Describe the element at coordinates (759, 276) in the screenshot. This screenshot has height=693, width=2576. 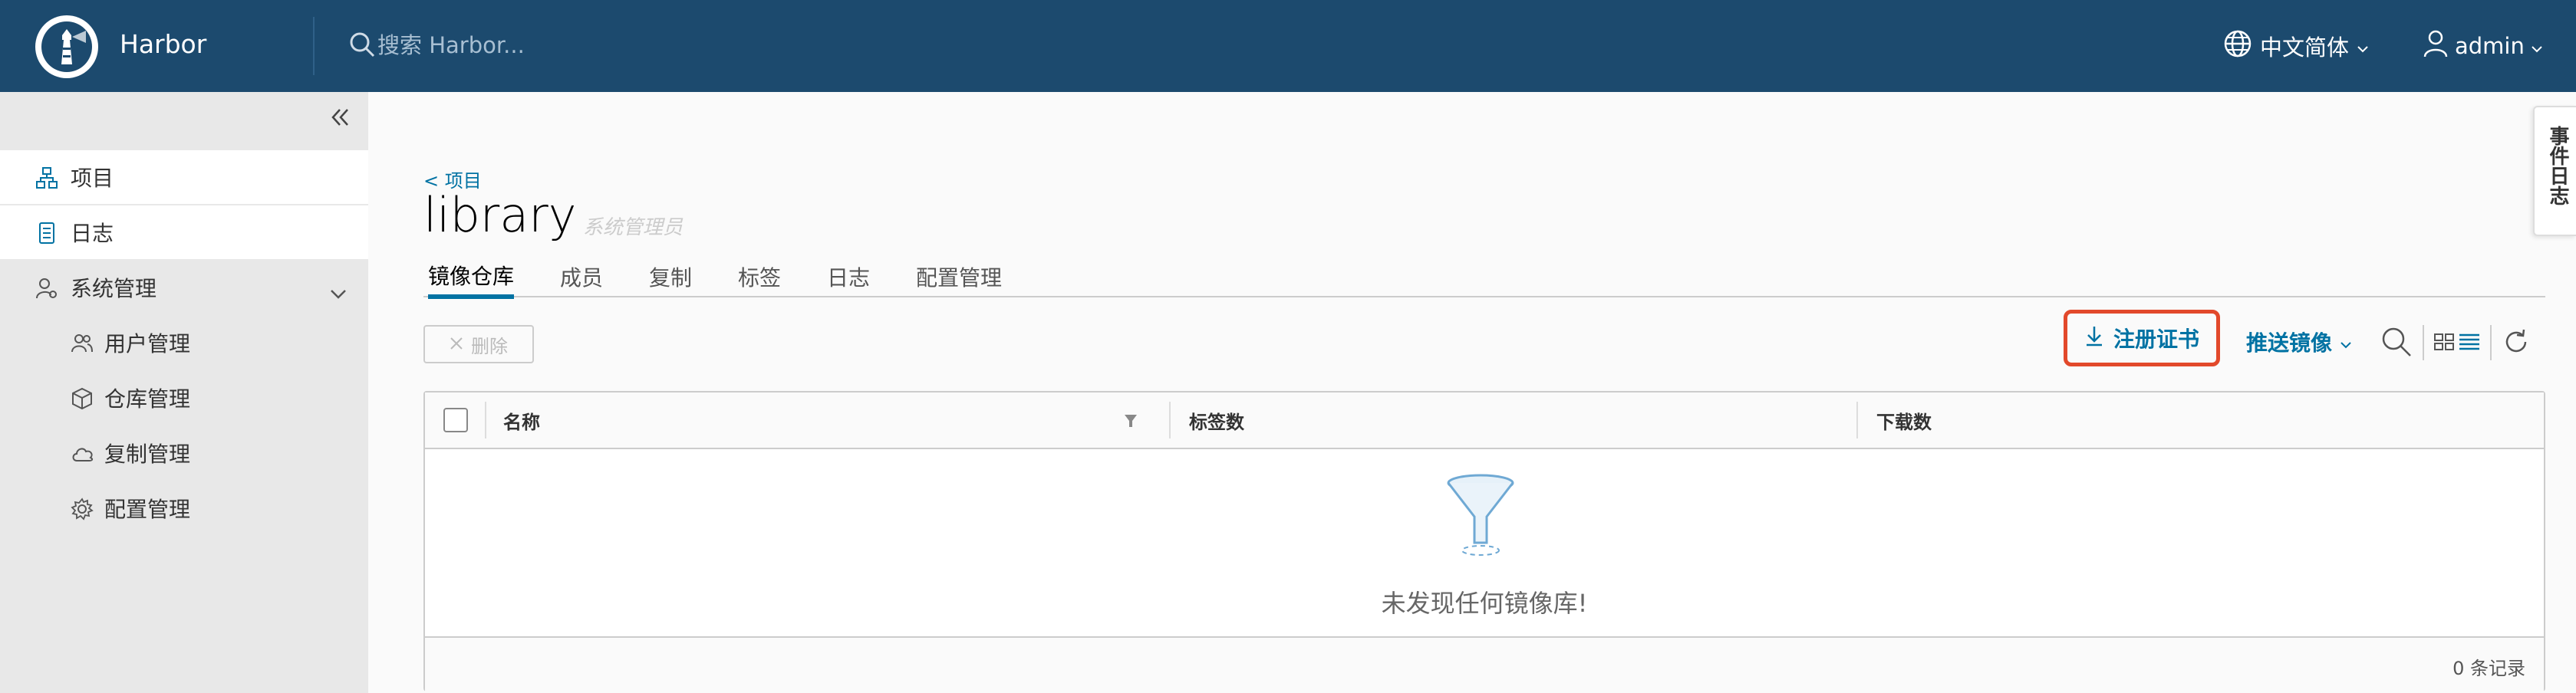
I see `tab-labels: 标签` at that location.